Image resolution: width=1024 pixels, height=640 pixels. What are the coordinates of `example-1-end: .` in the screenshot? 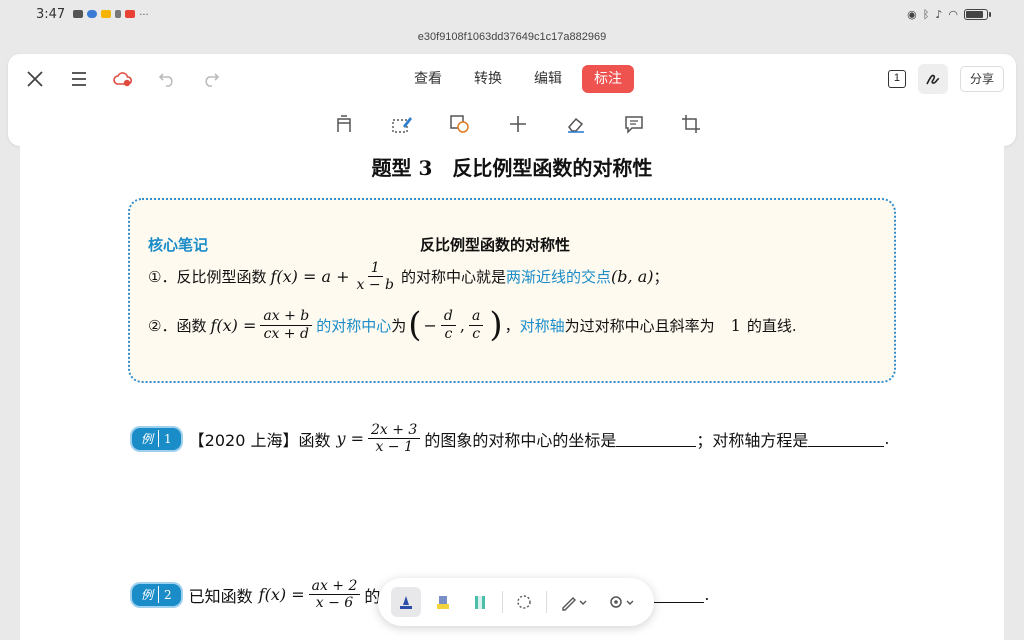 It's located at (887, 439).